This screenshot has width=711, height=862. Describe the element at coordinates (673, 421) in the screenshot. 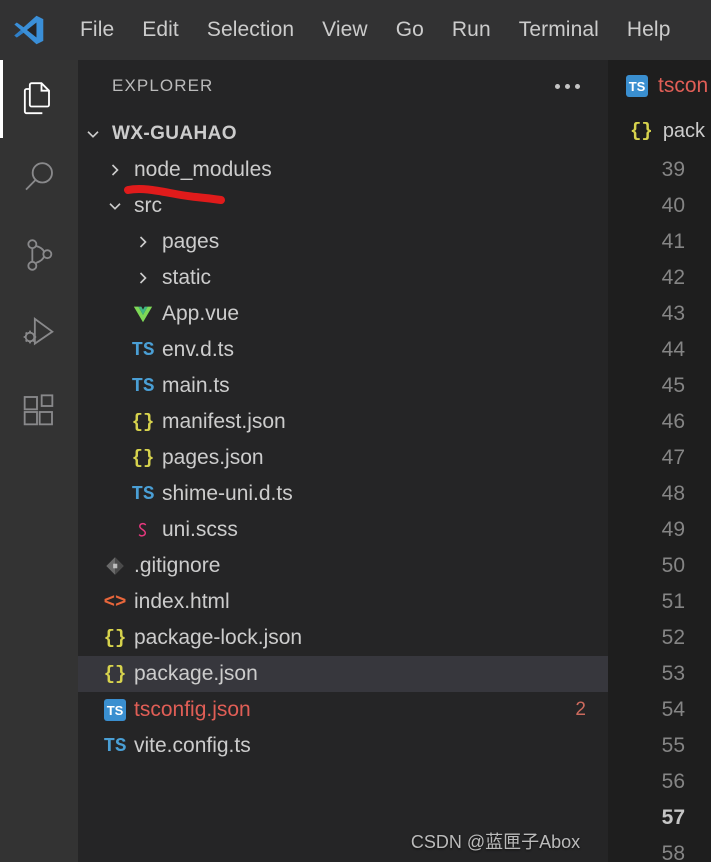

I see `line-number: 46` at that location.